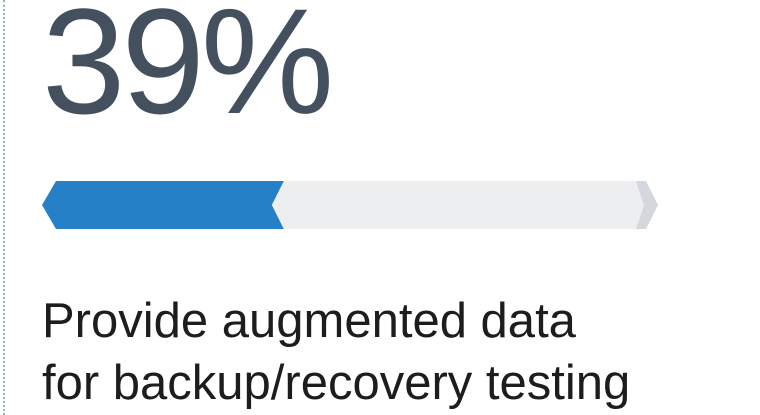 The width and height of the screenshot is (760, 415). What do you see at coordinates (188, 72) in the screenshot?
I see `stat-percentage: 39%` at bounding box center [188, 72].